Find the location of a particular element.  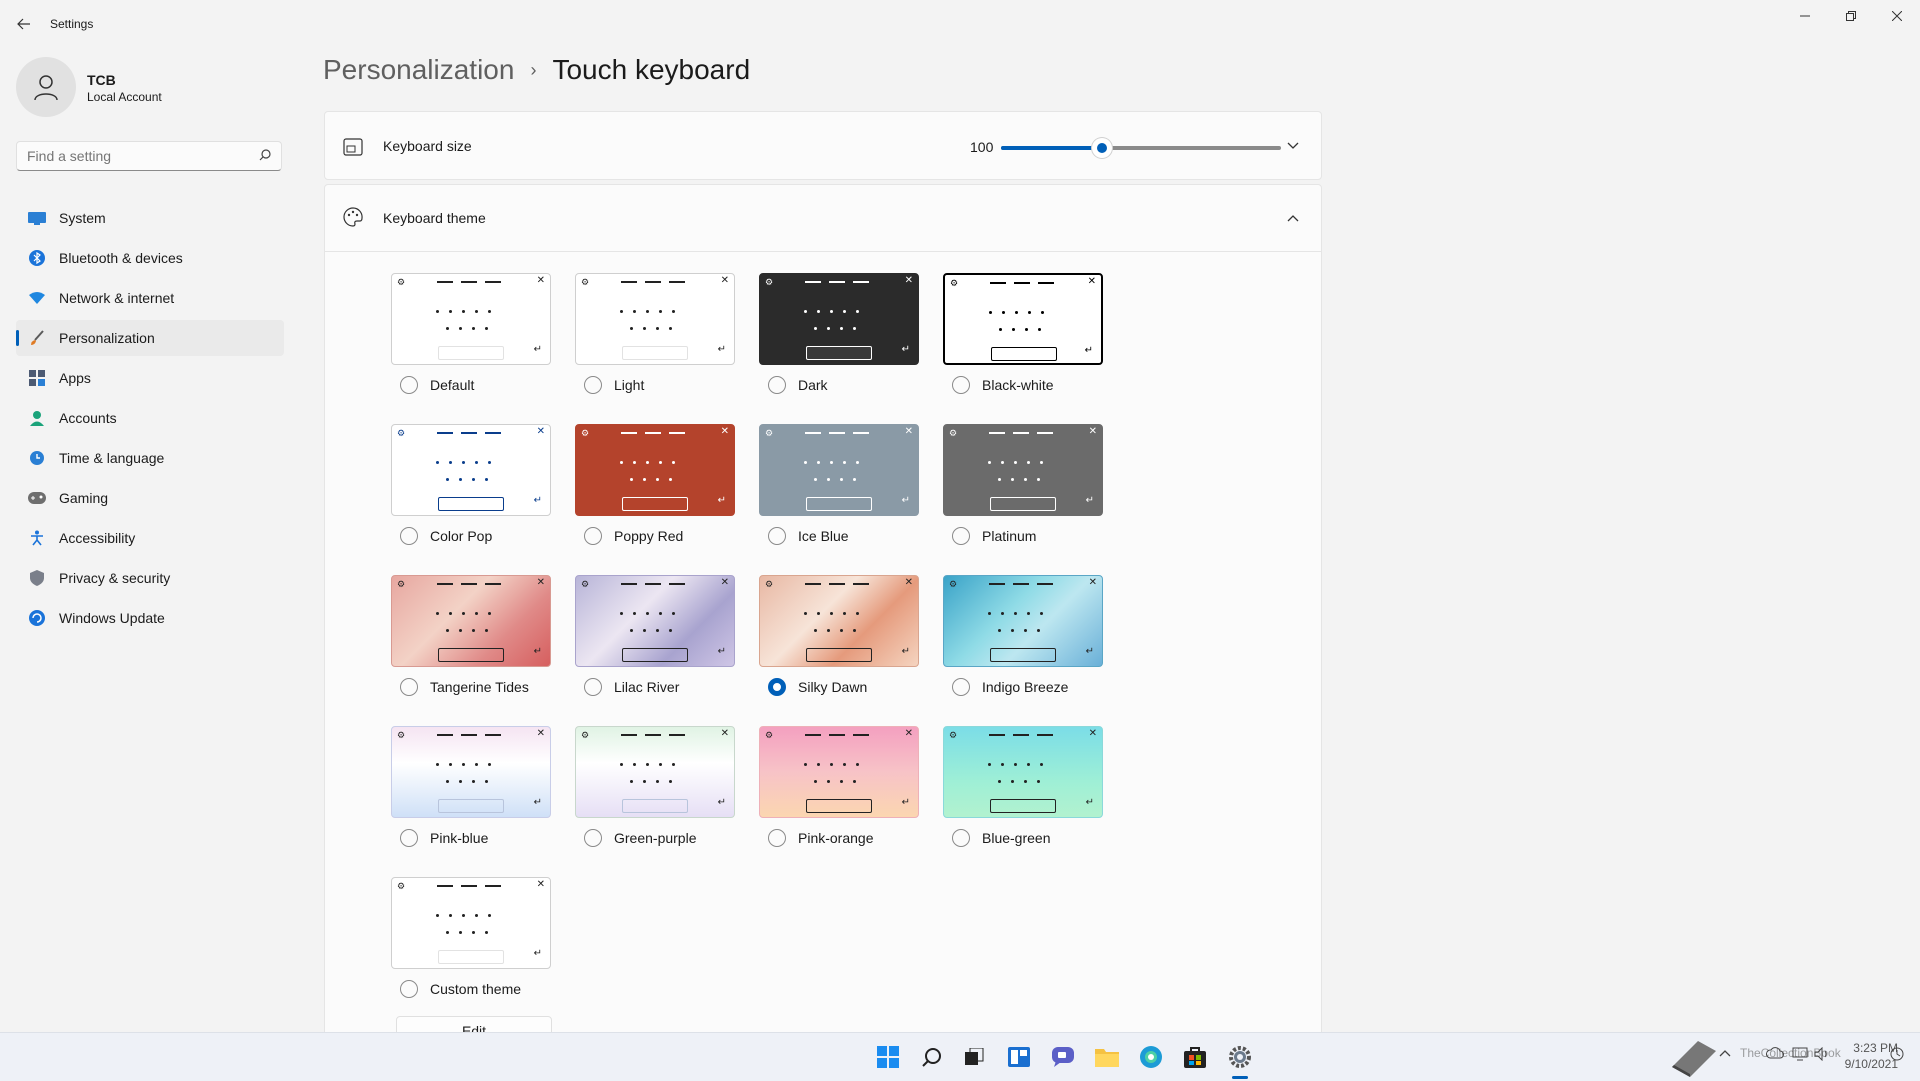

theme-radio-row: Lilac River is located at coordinates (659, 687).